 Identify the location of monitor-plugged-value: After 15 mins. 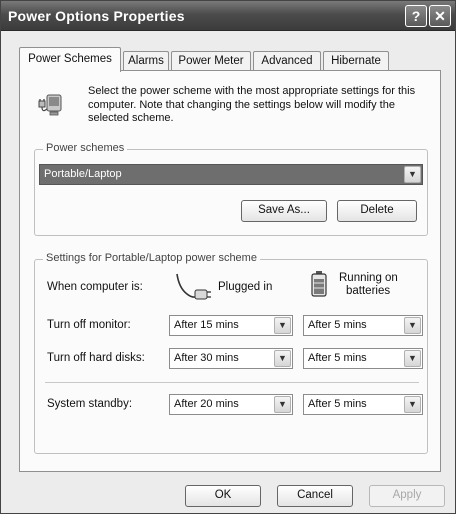
(206, 325).